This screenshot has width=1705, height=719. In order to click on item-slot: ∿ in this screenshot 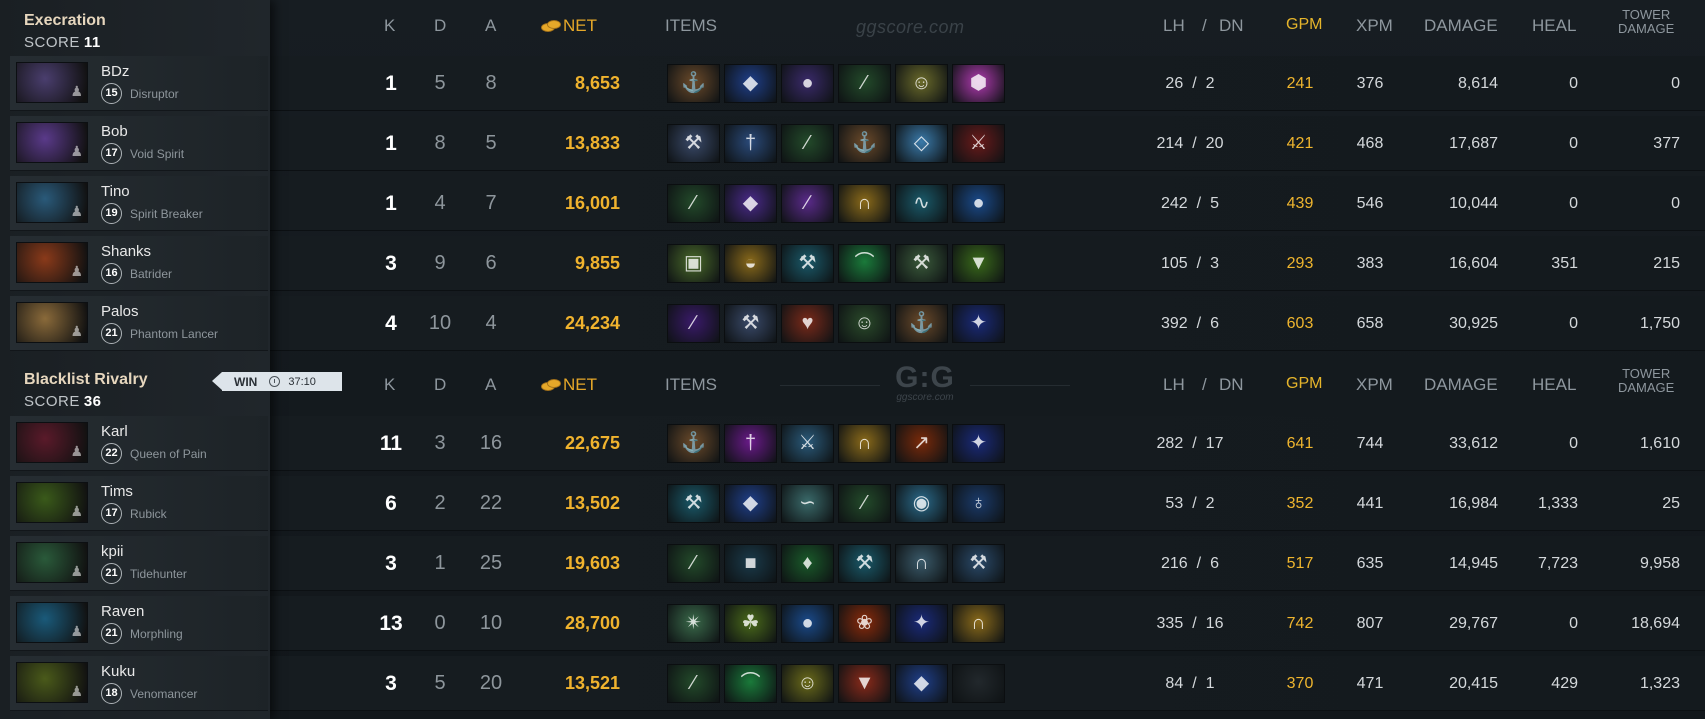, I will do `click(921, 203)`.